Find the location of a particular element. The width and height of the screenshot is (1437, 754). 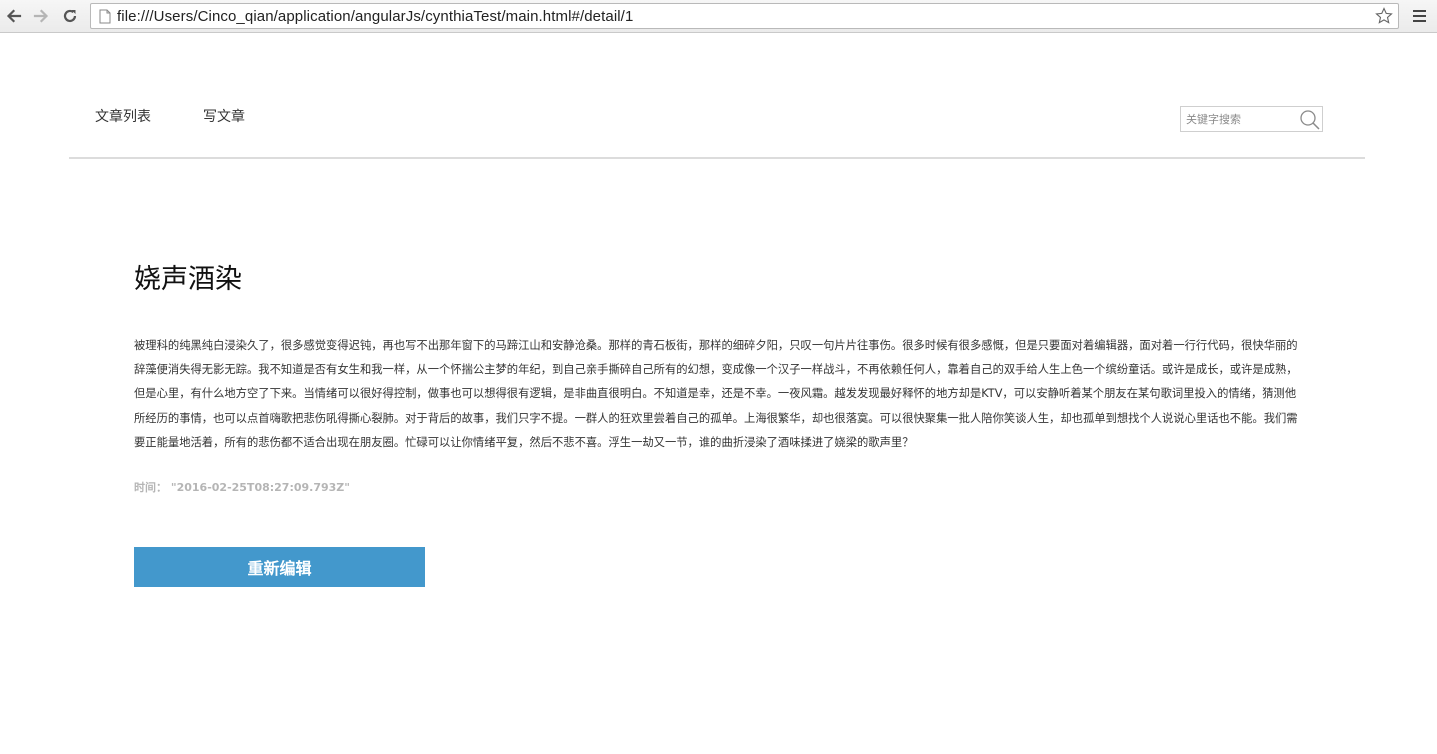

hamburger-menu-icon is located at coordinates (1419, 16).